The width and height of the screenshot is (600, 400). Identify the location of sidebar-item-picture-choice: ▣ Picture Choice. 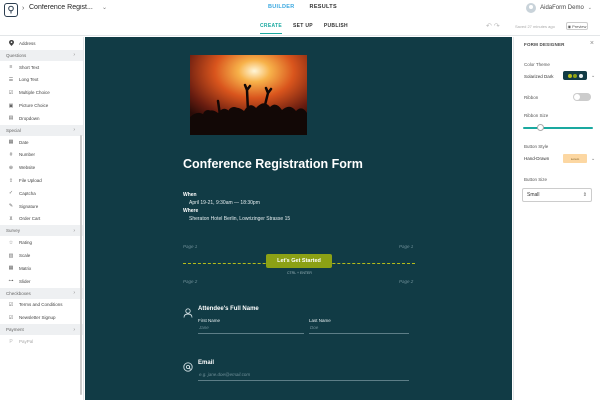
(41, 105).